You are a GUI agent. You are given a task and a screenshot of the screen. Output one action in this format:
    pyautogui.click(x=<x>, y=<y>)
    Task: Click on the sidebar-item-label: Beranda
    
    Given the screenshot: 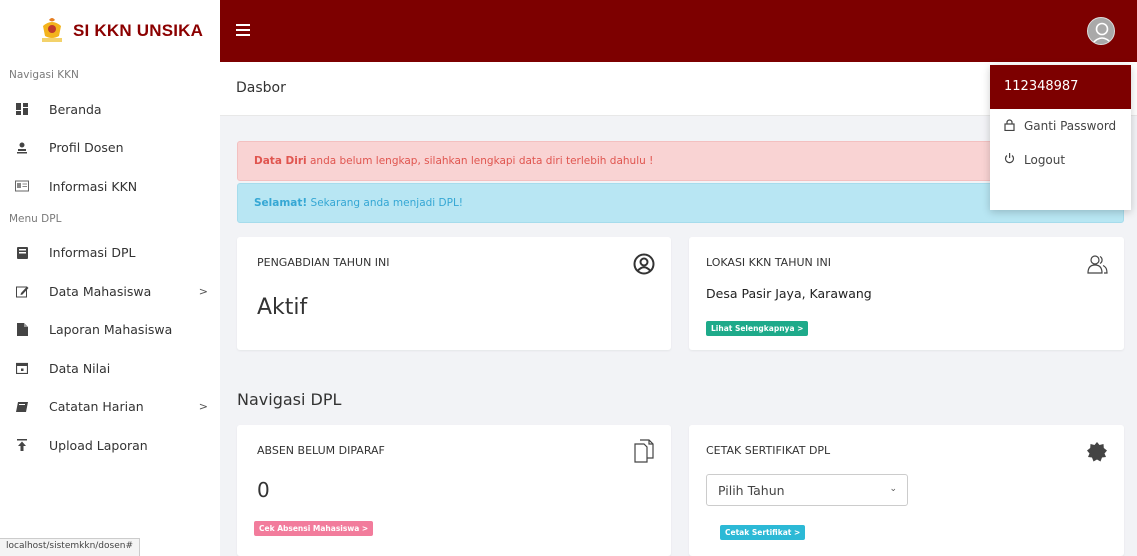 What is the action you would take?
    pyautogui.click(x=75, y=109)
    